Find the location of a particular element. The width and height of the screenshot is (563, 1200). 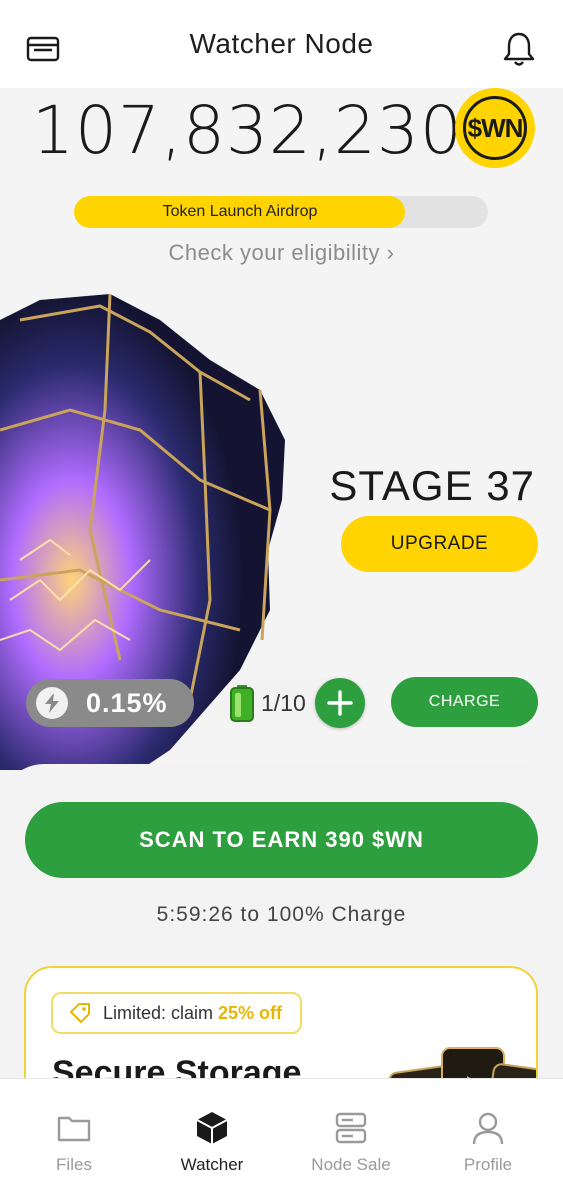

token-symbol: $WN is located at coordinates (495, 128).